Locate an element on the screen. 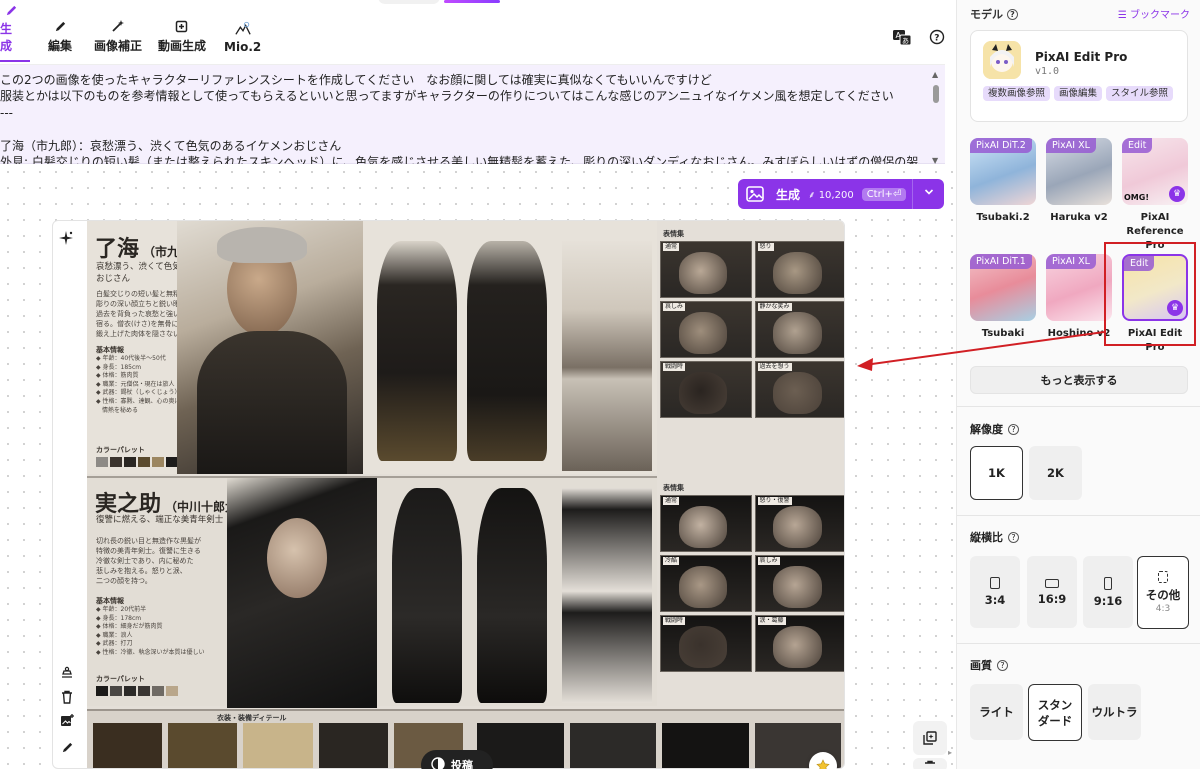 The height and width of the screenshot is (769, 1200). expression-cell: 哀しみ is located at coordinates (706, 329).